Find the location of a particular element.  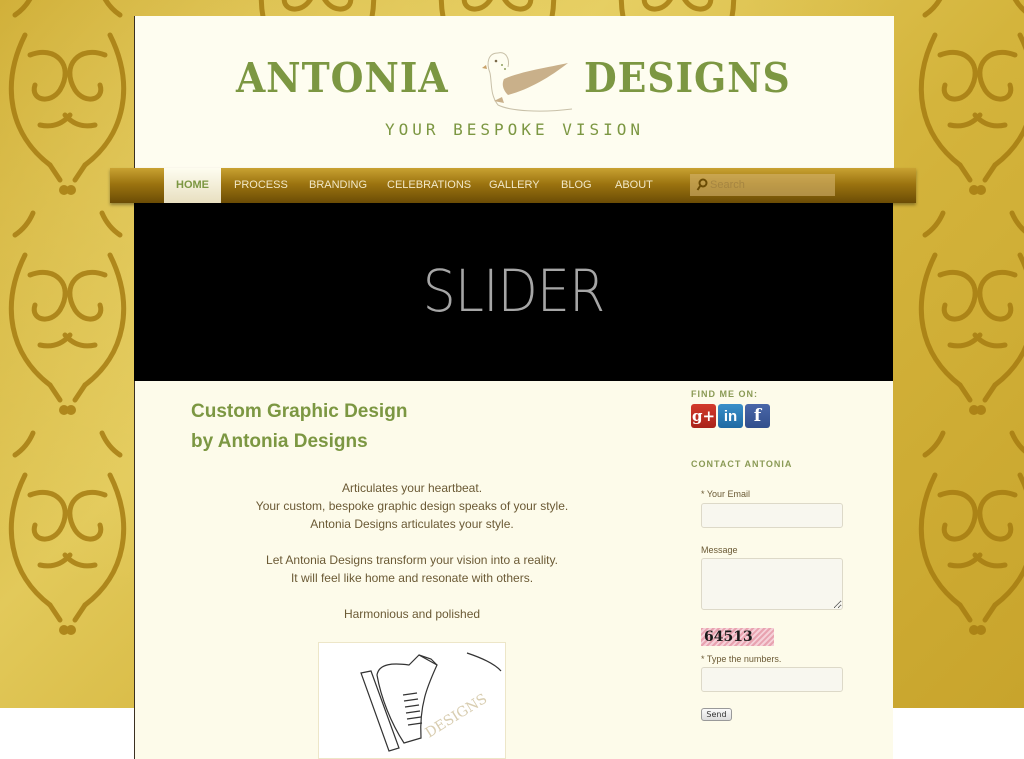

captcha-label-text: Type the numbers. is located at coordinates (744, 659).